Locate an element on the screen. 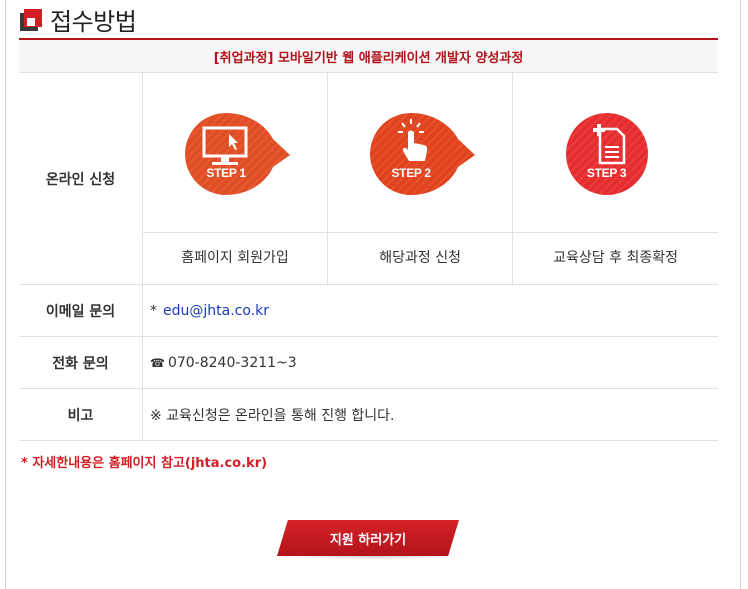 Image resolution: width=748 pixels, height=589 pixels. online-label: 온라인 신청 is located at coordinates (81, 179).